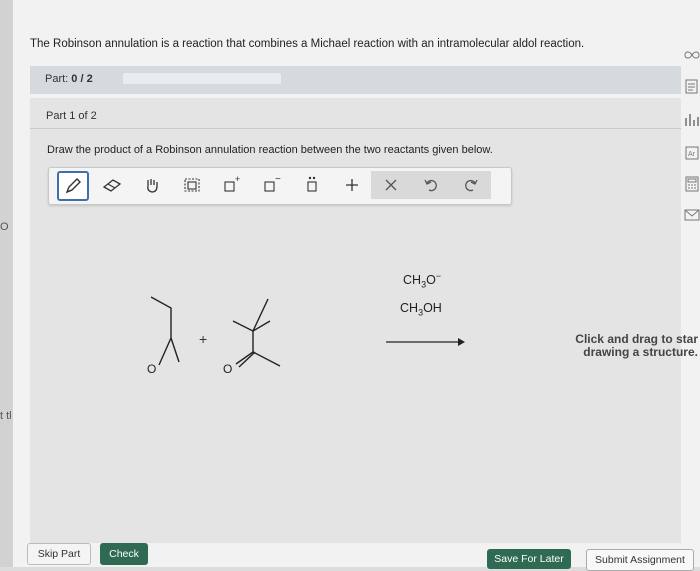  Describe the element at coordinates (306, 336) in the screenshot. I see `reactant-structures: O + O` at that location.